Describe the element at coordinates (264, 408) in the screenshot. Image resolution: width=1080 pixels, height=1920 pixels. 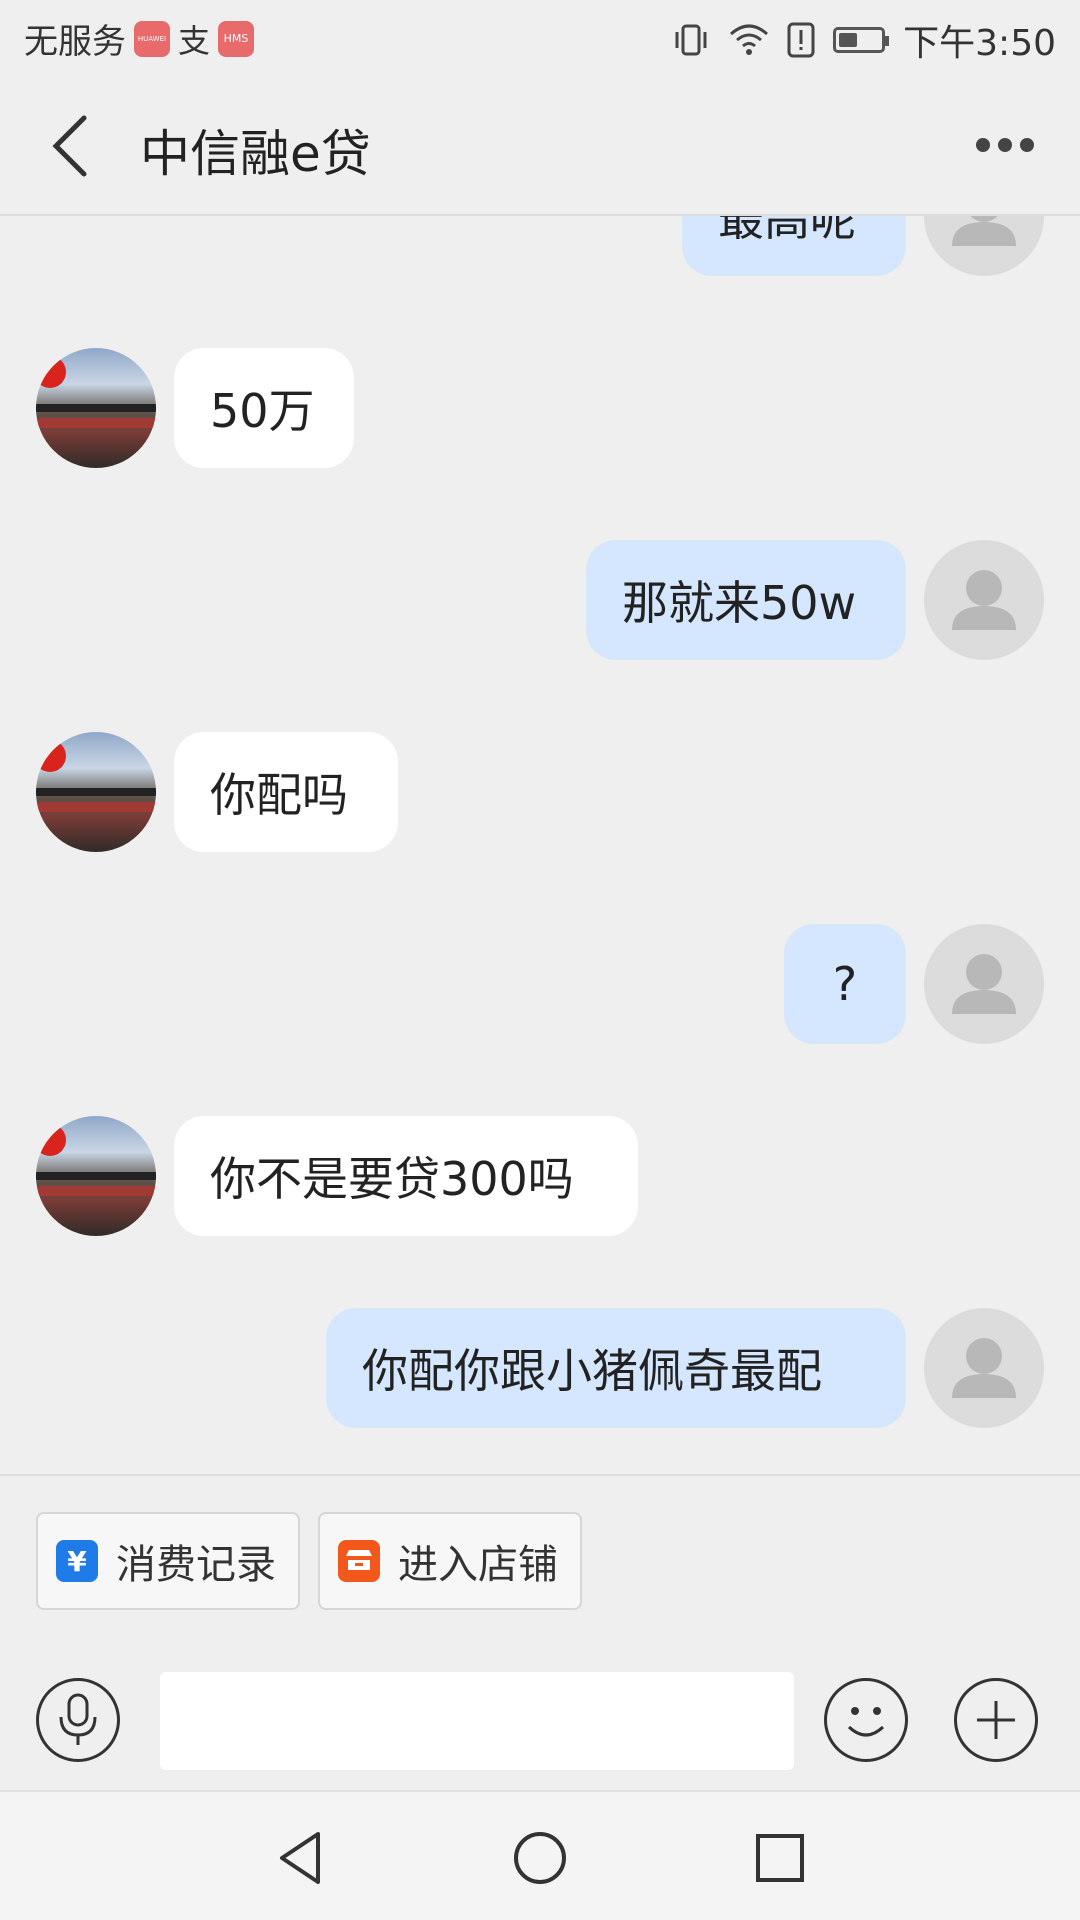
I see `message-bubble-incoming: 50万` at that location.